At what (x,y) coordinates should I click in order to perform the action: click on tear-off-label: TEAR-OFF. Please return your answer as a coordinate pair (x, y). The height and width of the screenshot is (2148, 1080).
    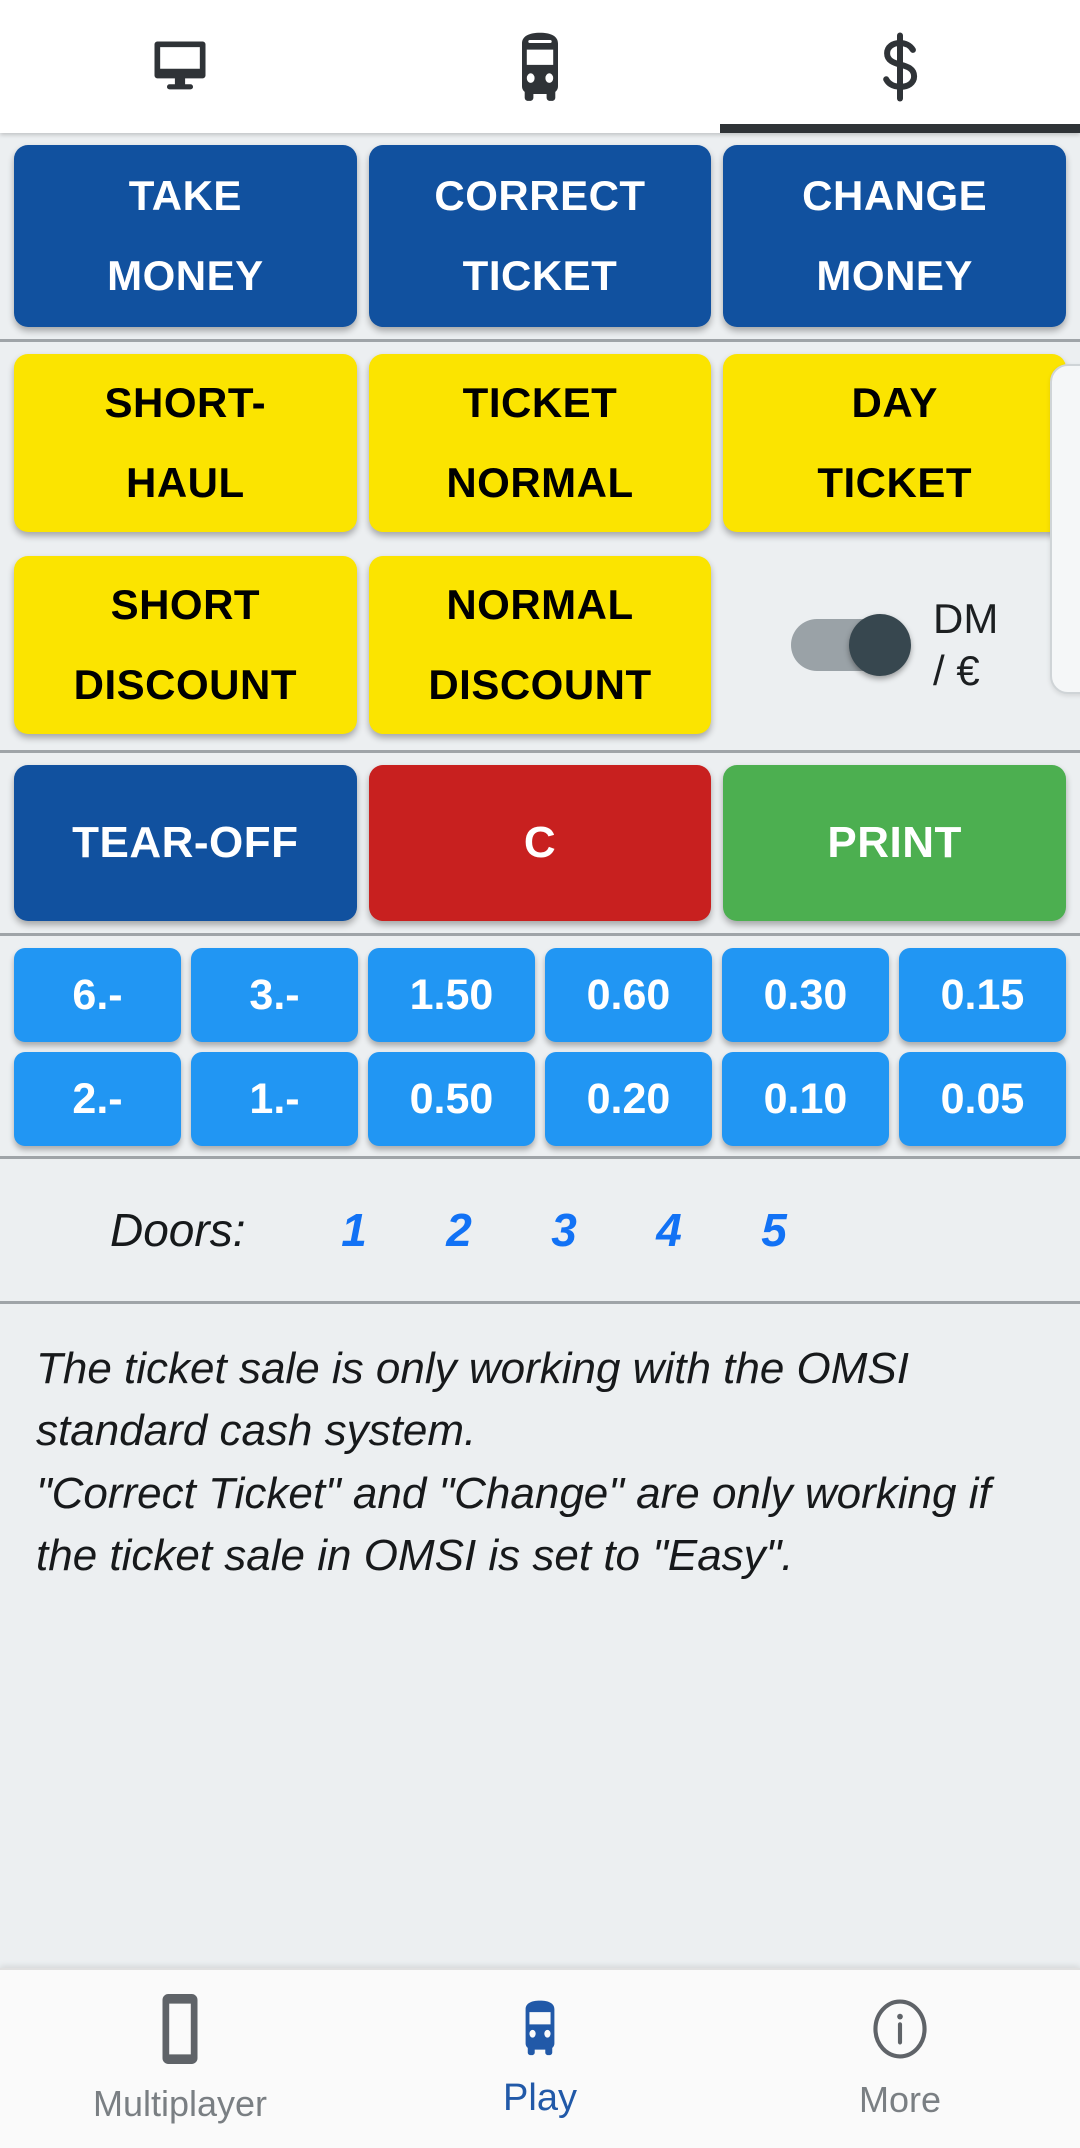
    Looking at the image, I should click on (185, 842).